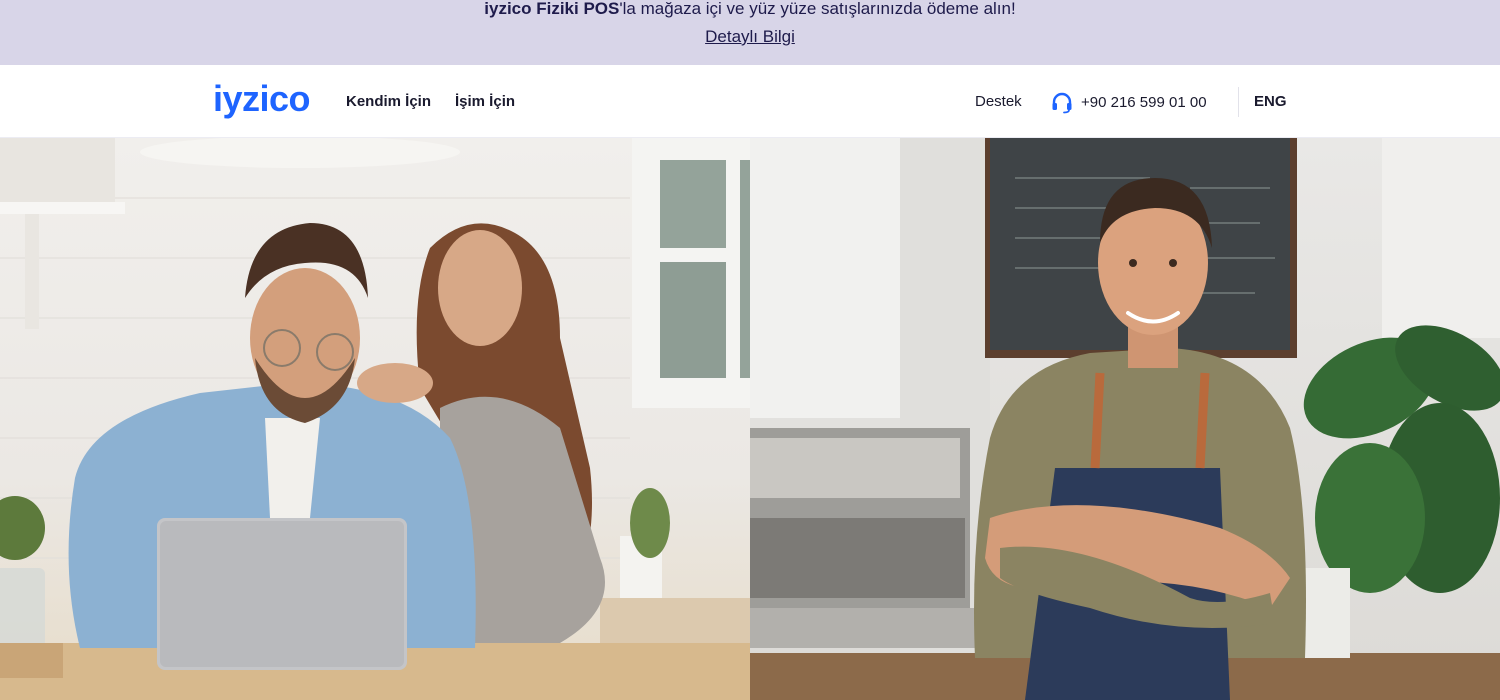  What do you see at coordinates (1144, 102) in the screenshot?
I see `phone-number: +90 216 599 01 00` at bounding box center [1144, 102].